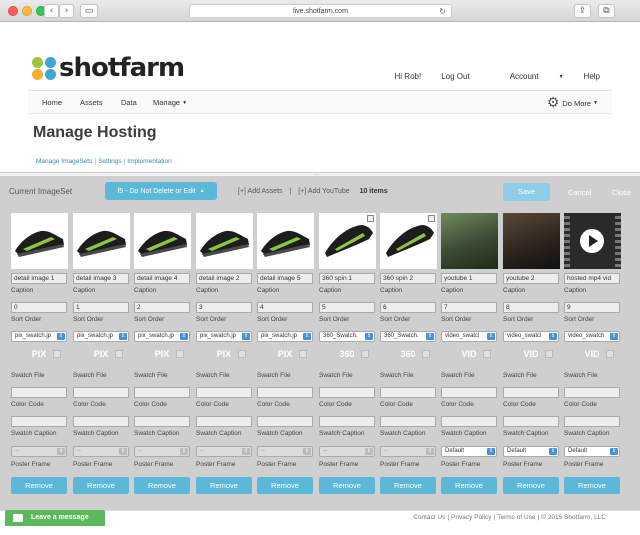  What do you see at coordinates (149, 161) in the screenshot?
I see `subnav-implementation: Implementation` at bounding box center [149, 161].